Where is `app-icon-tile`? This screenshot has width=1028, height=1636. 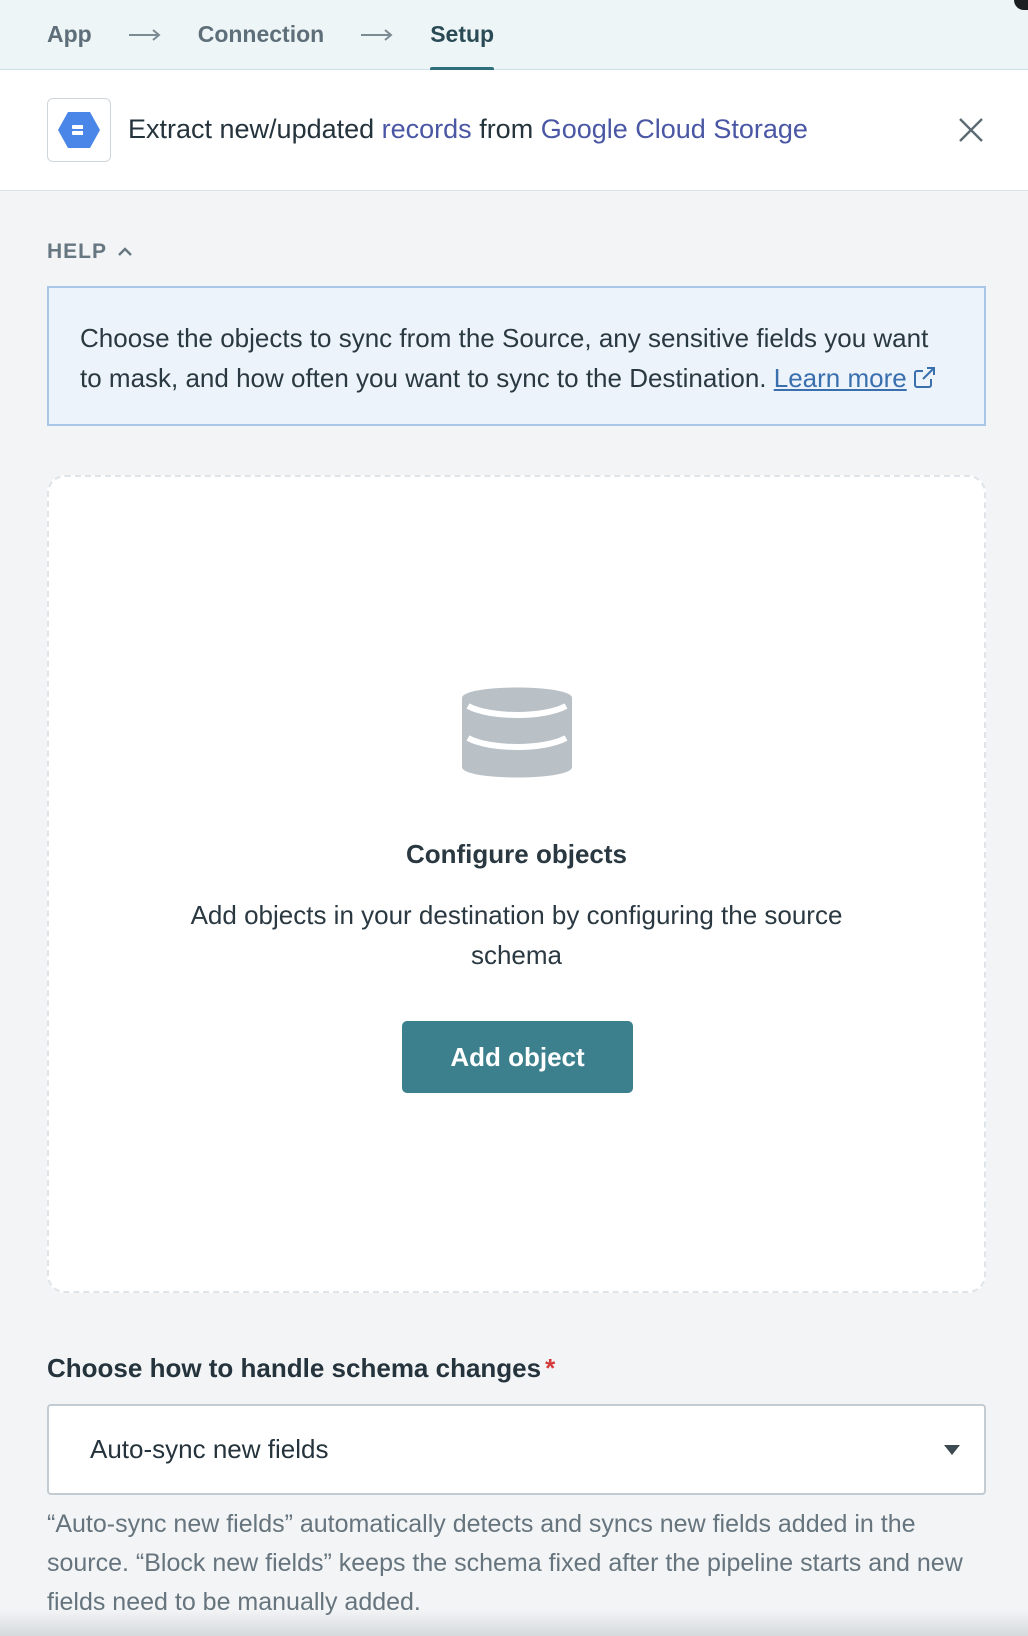 app-icon-tile is located at coordinates (79, 130).